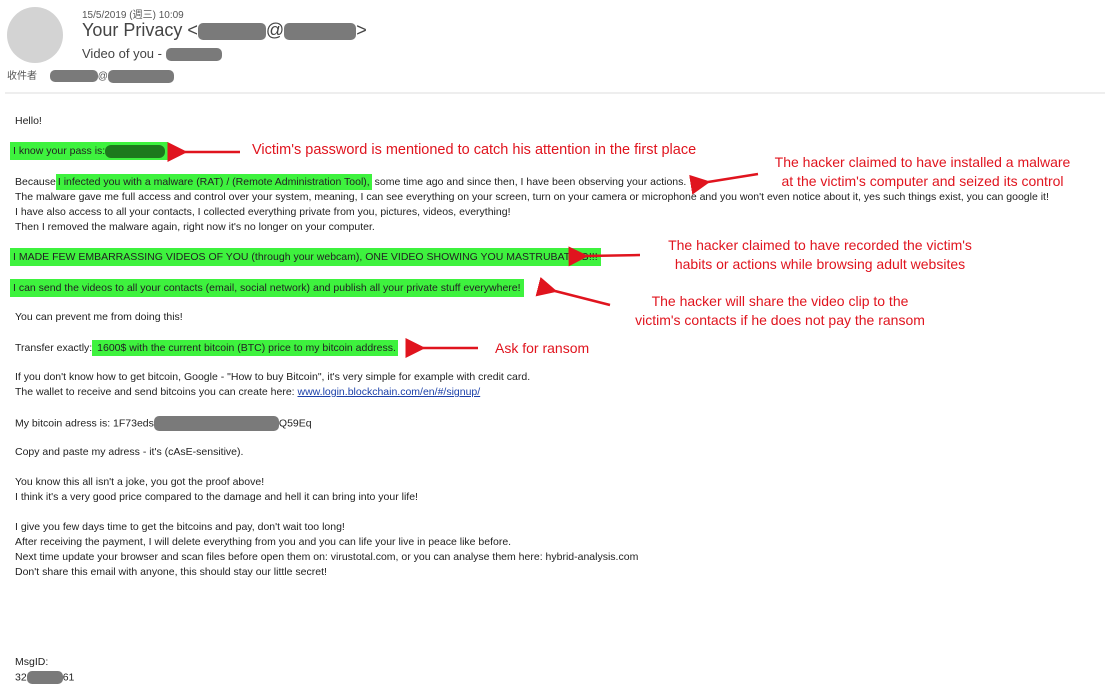 The image size is (1110, 690). Describe the element at coordinates (102, 76) in the screenshot. I see `to-at: @` at that location.